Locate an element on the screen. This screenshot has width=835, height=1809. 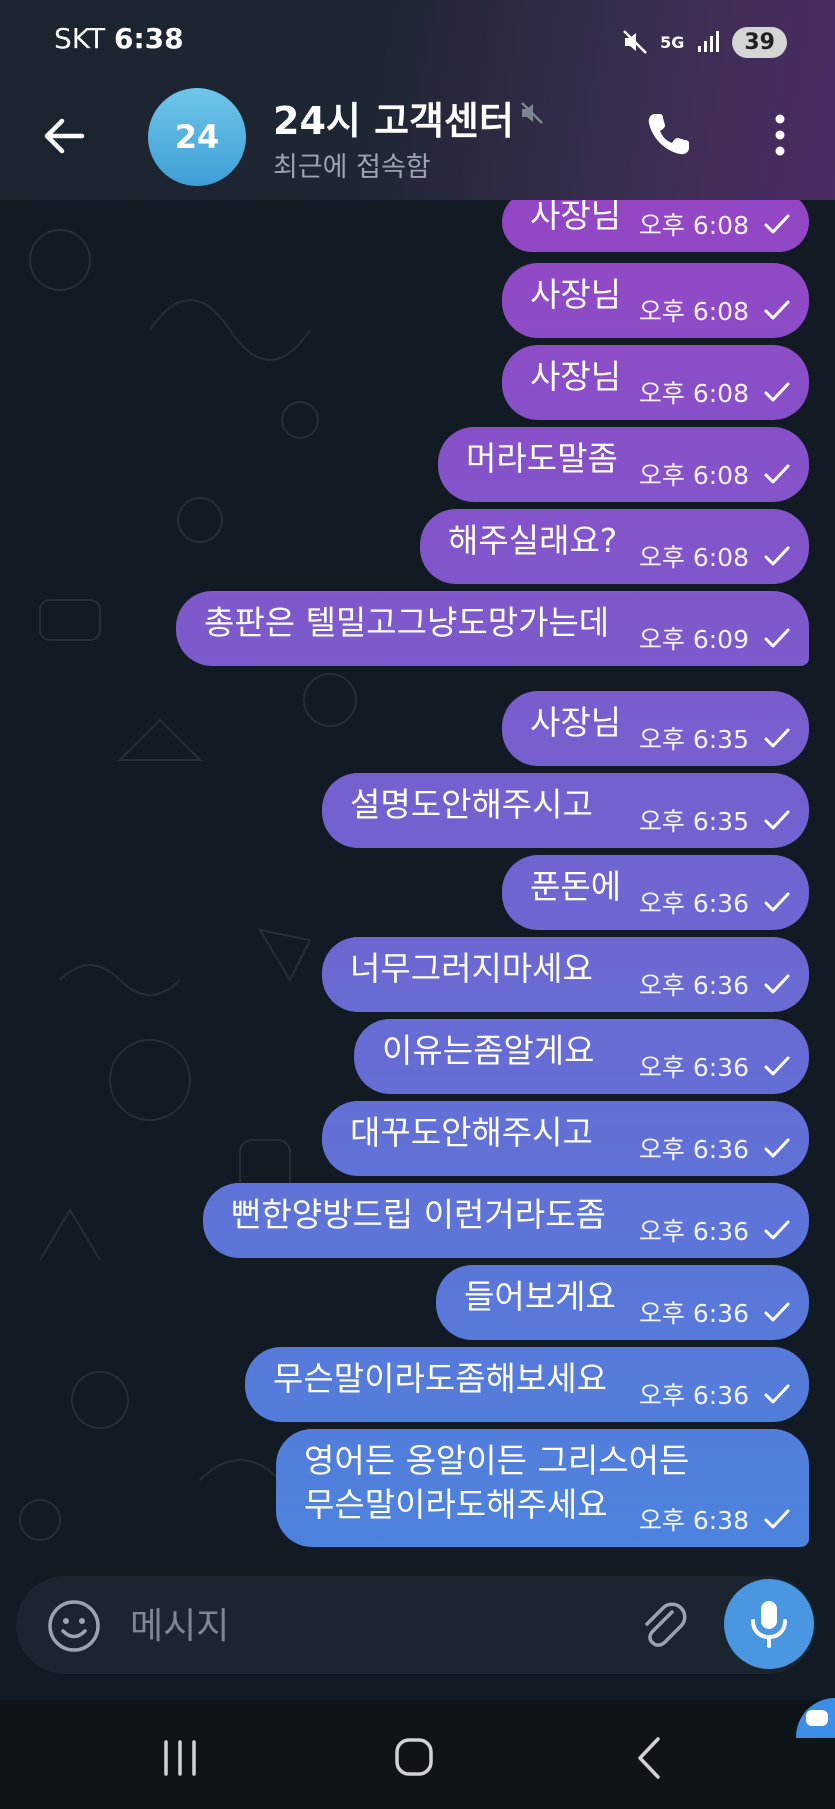
home-icon is located at coordinates (414, 1758).